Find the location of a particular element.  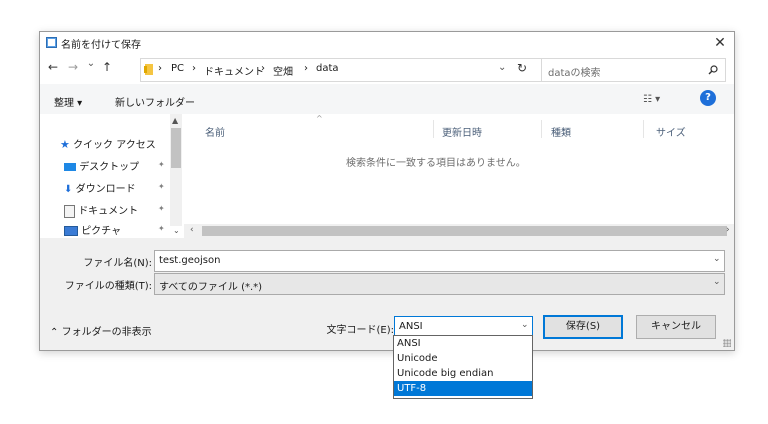

window-title: 名前を付けて保存 is located at coordinates (101, 45).